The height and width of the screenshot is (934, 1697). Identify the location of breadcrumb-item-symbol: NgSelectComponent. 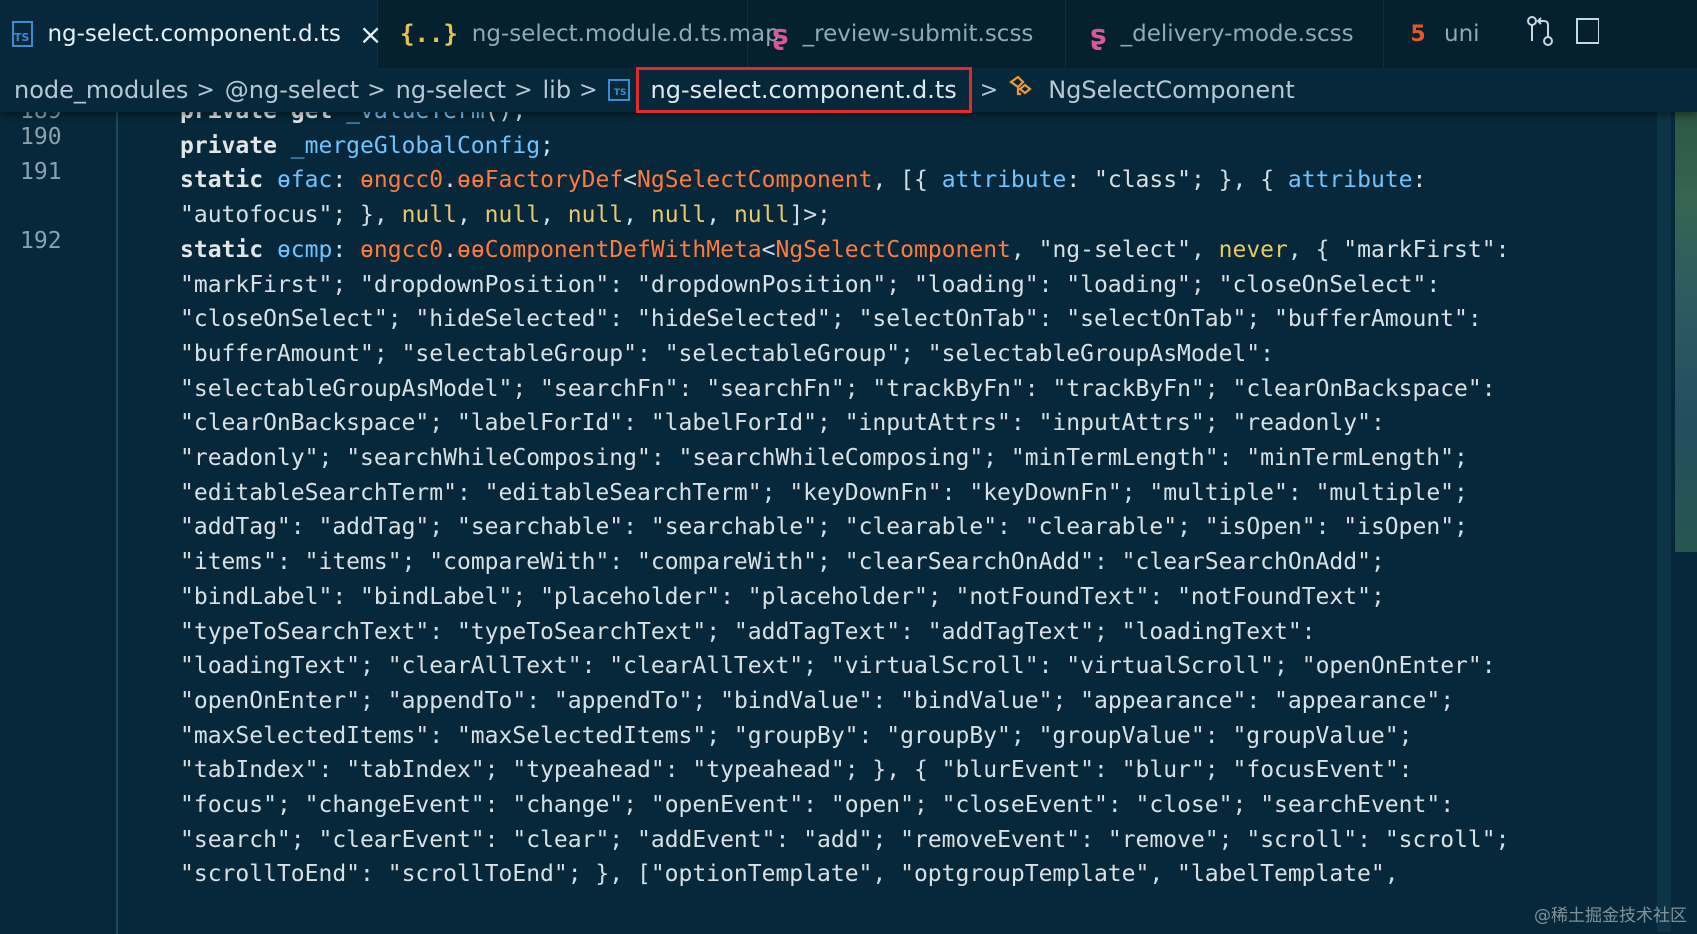
(1171, 90).